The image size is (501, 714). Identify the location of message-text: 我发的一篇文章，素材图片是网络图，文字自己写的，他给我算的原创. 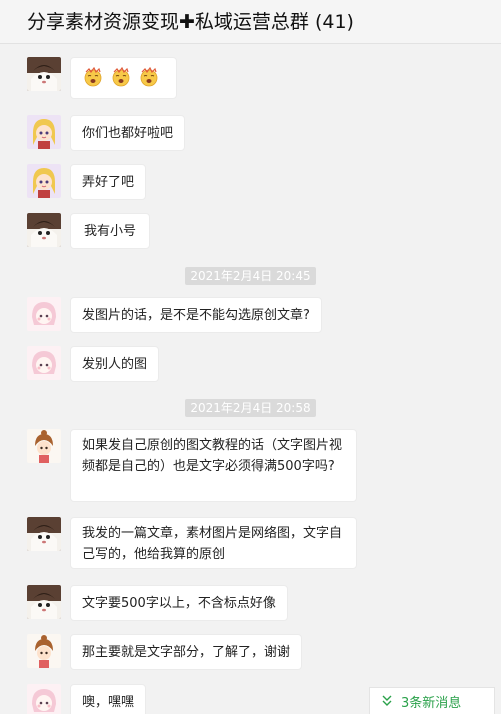
(212, 544).